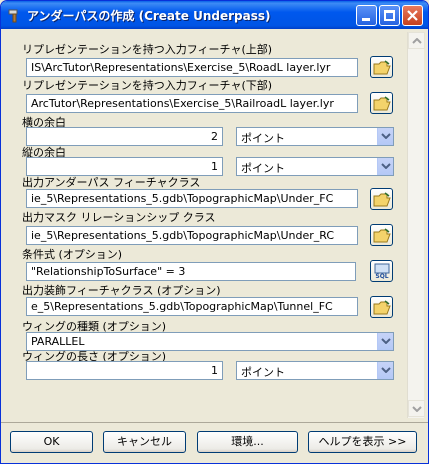  What do you see at coordinates (147, 49) in the screenshot?
I see `road-input-label: リプレゼンテーションを持つ入力フィーチャ(上部)` at bounding box center [147, 49].